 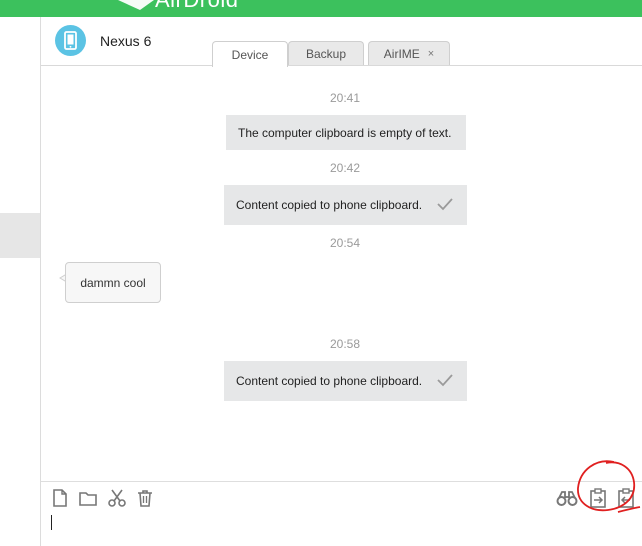 I want to click on tab-backup: Backup, so click(x=326, y=53).